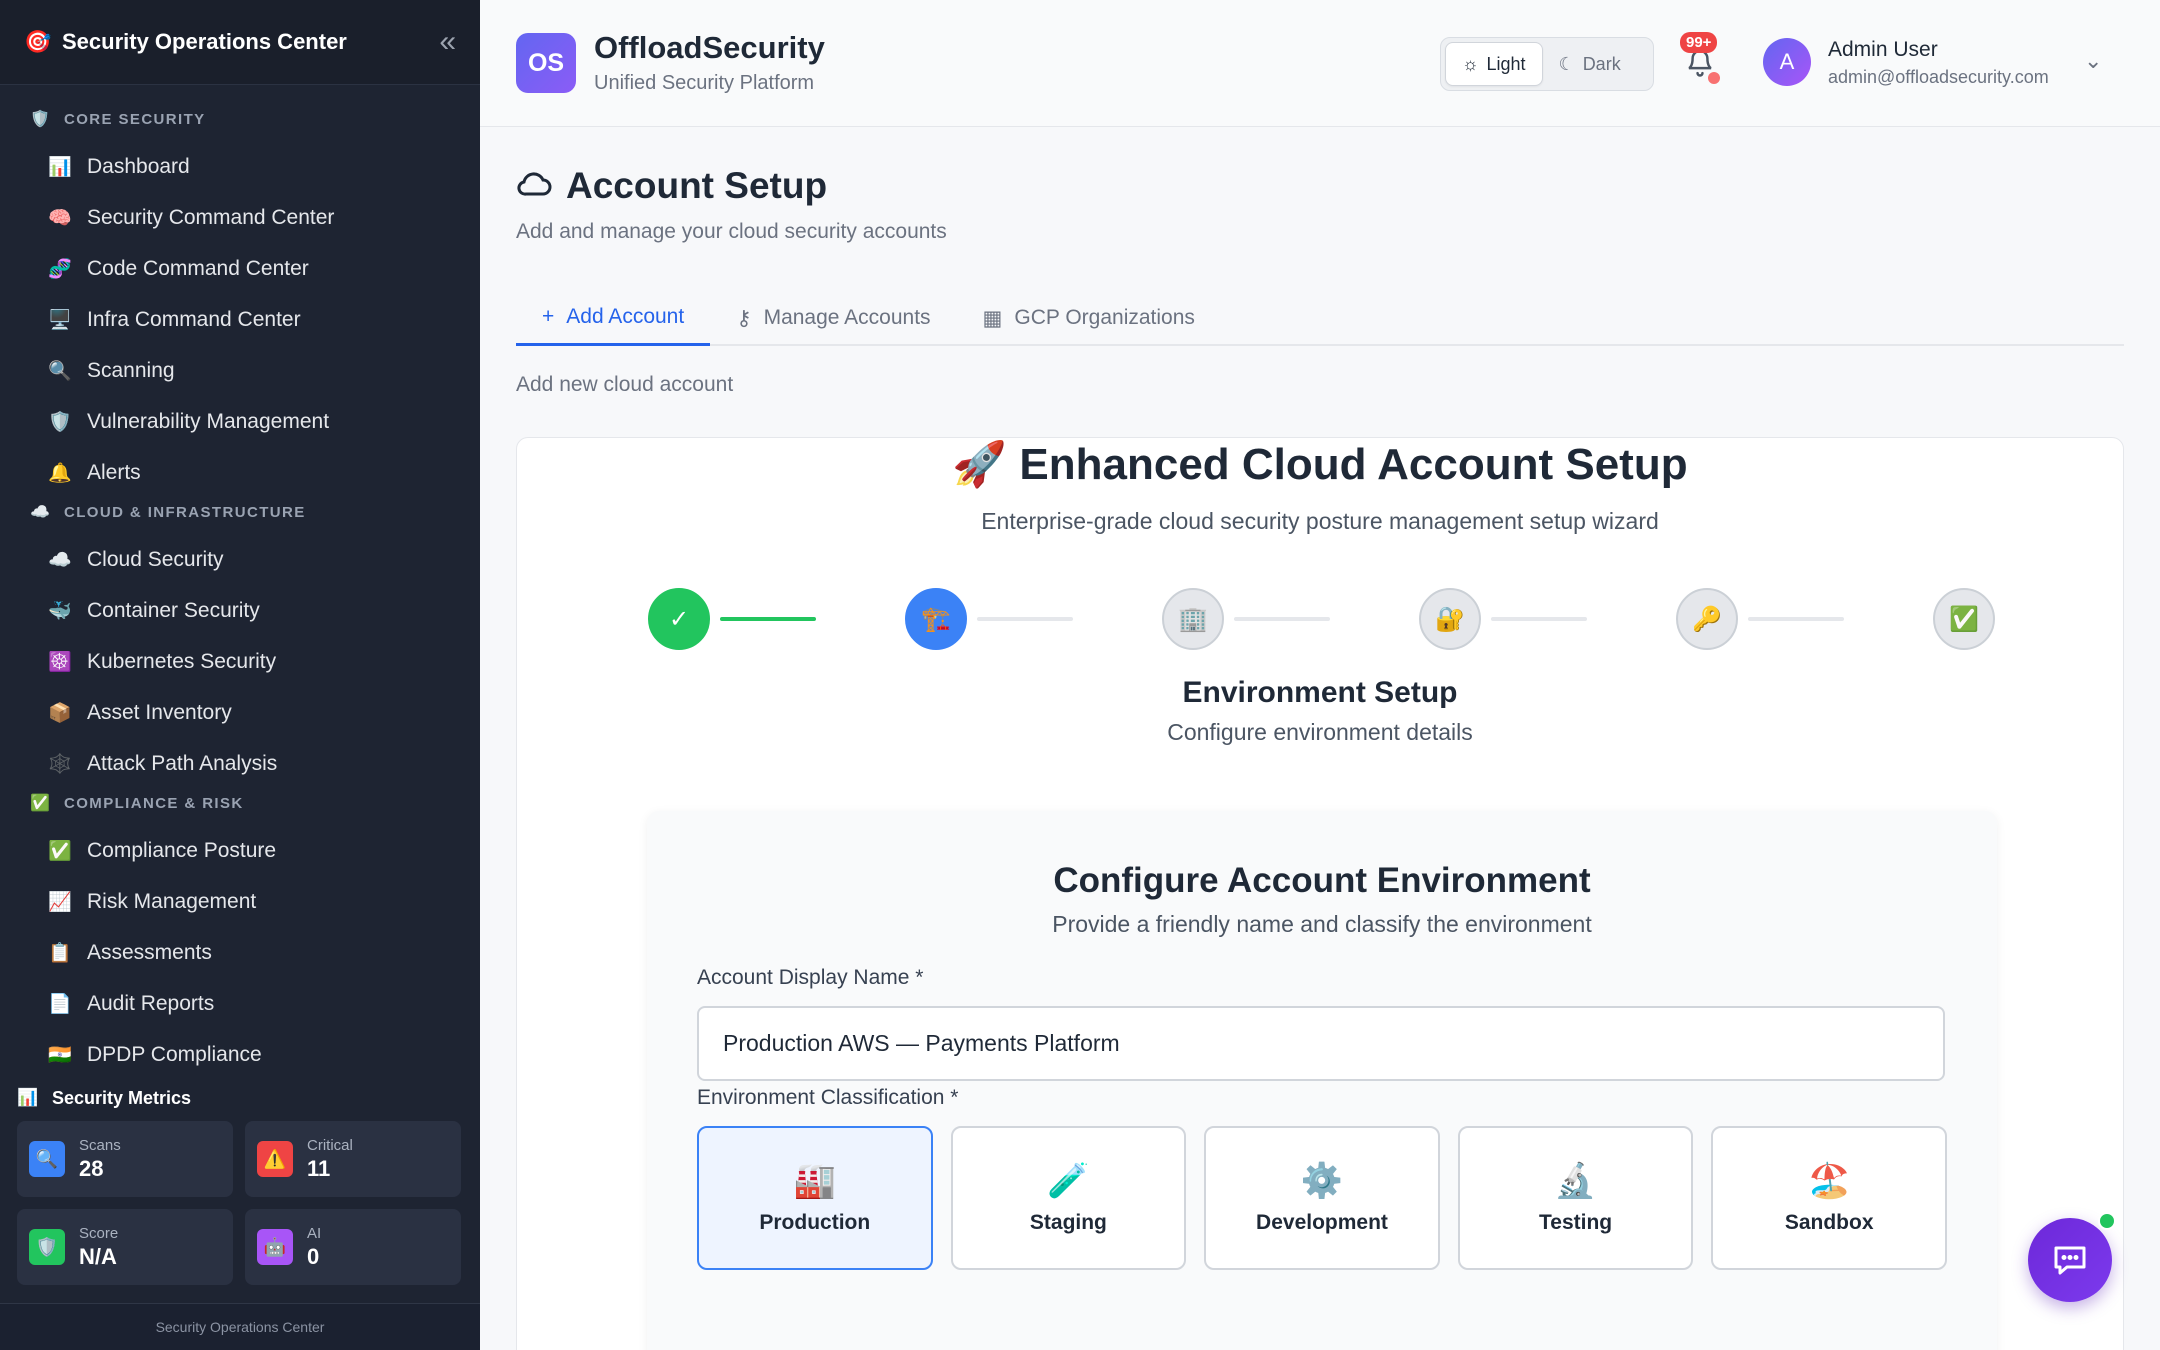 The width and height of the screenshot is (2160, 1350). What do you see at coordinates (810, 977) in the screenshot?
I see `account-name-label: Account Display Name *` at bounding box center [810, 977].